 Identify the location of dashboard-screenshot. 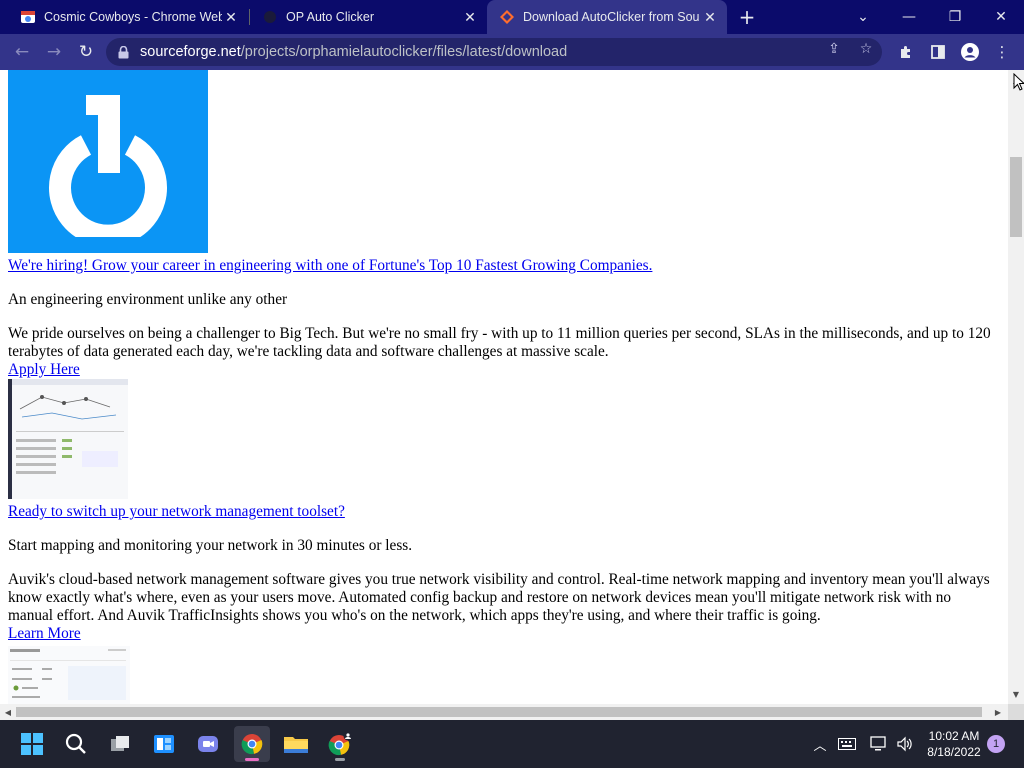
(69, 675).